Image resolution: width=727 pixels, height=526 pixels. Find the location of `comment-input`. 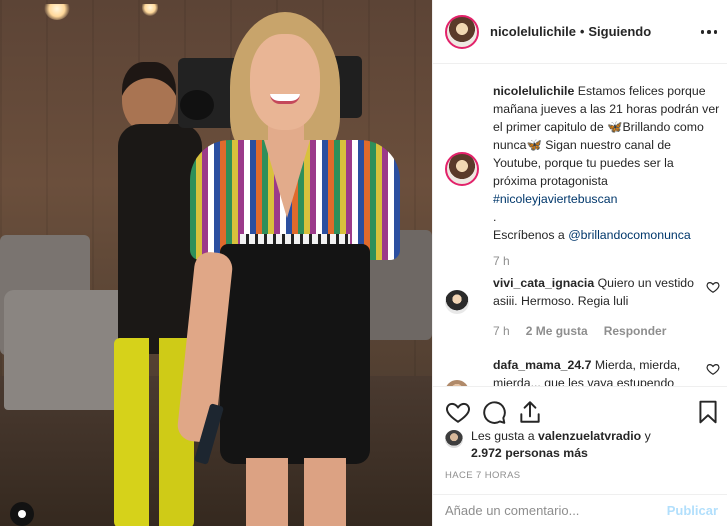

comment-input is located at coordinates (556, 510).